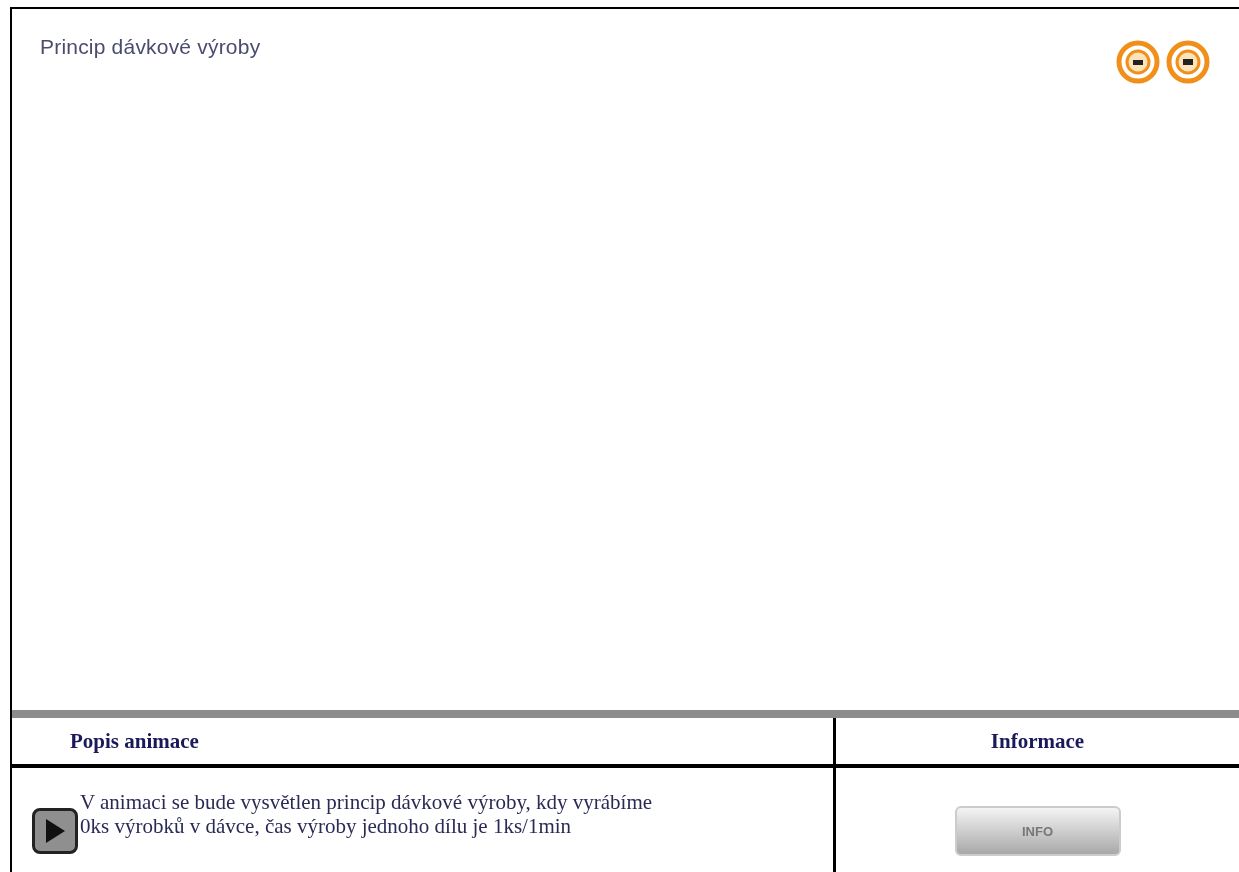  Describe the element at coordinates (1138, 62) in the screenshot. I see `minimize-icon` at that location.